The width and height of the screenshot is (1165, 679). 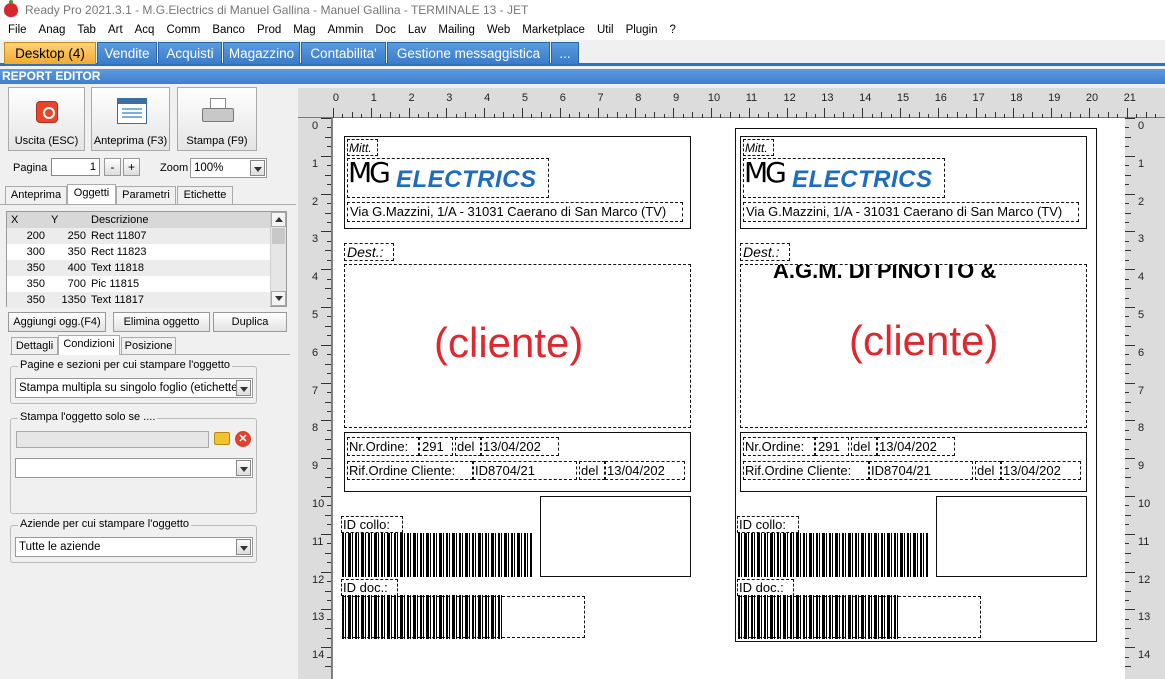 I want to click on print-button: Stampa (F9), so click(x=217, y=119).